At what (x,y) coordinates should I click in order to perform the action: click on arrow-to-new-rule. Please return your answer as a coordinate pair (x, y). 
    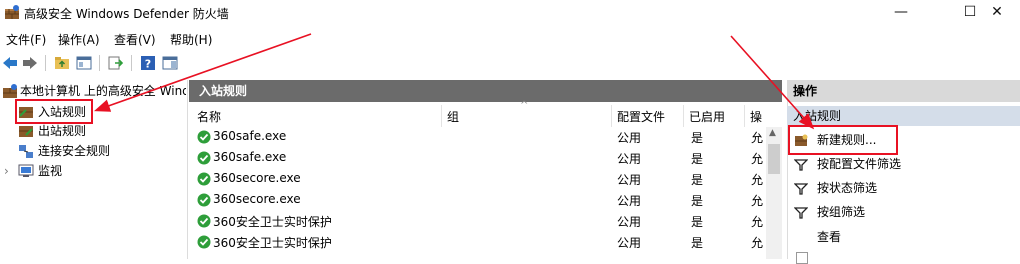
    Looking at the image, I should click on (772, 82).